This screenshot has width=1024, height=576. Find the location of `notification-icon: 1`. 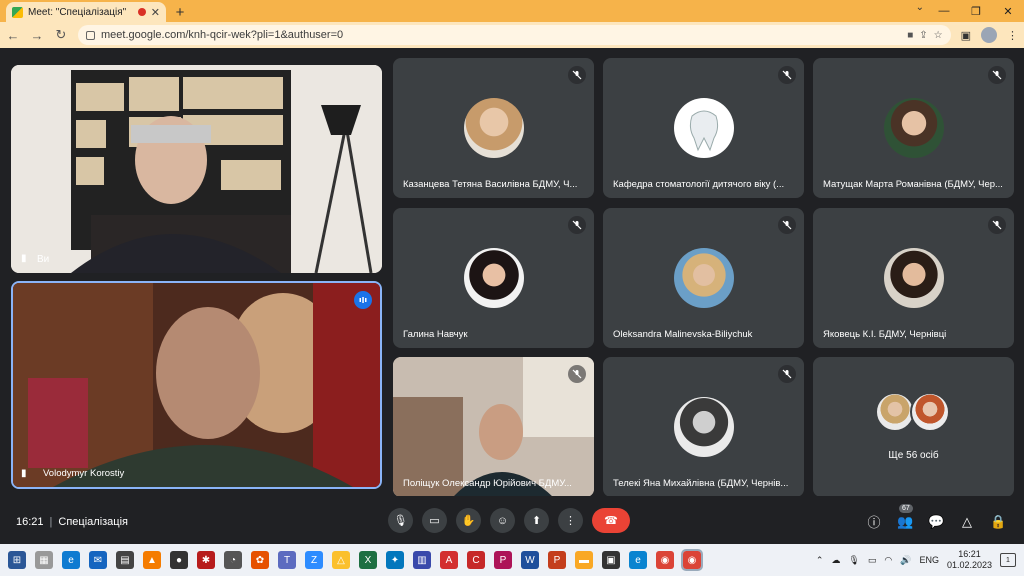

notification-icon: 1 is located at coordinates (1008, 560).